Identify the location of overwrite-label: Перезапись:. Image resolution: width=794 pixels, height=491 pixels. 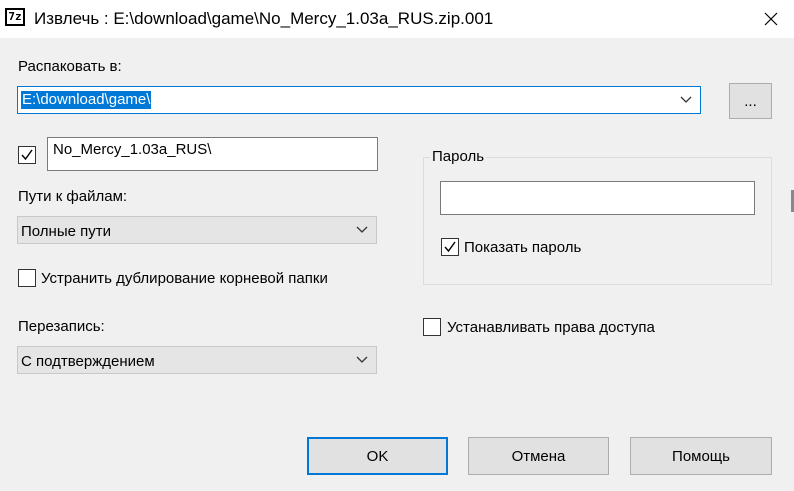
(61, 326).